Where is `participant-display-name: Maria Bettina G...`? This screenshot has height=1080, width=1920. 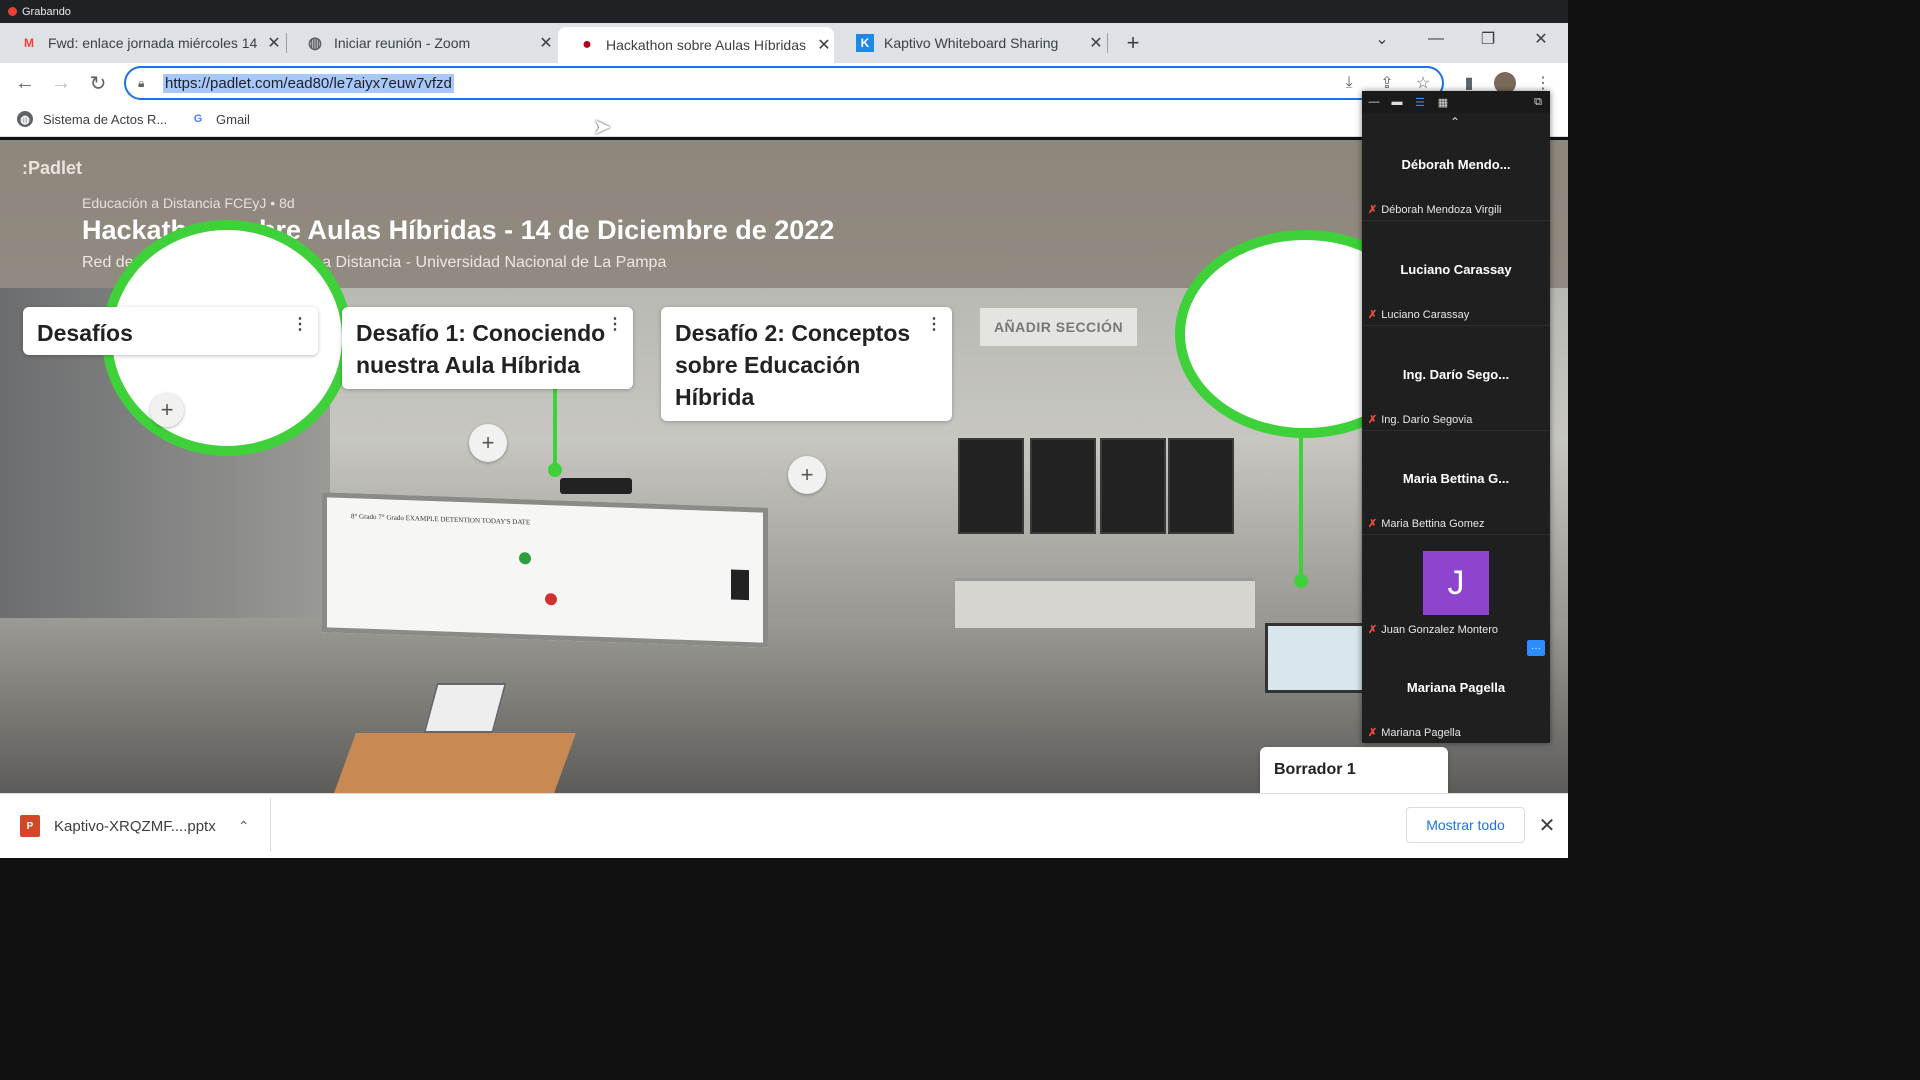 participant-display-name: Maria Bettina G... is located at coordinates (1456, 478).